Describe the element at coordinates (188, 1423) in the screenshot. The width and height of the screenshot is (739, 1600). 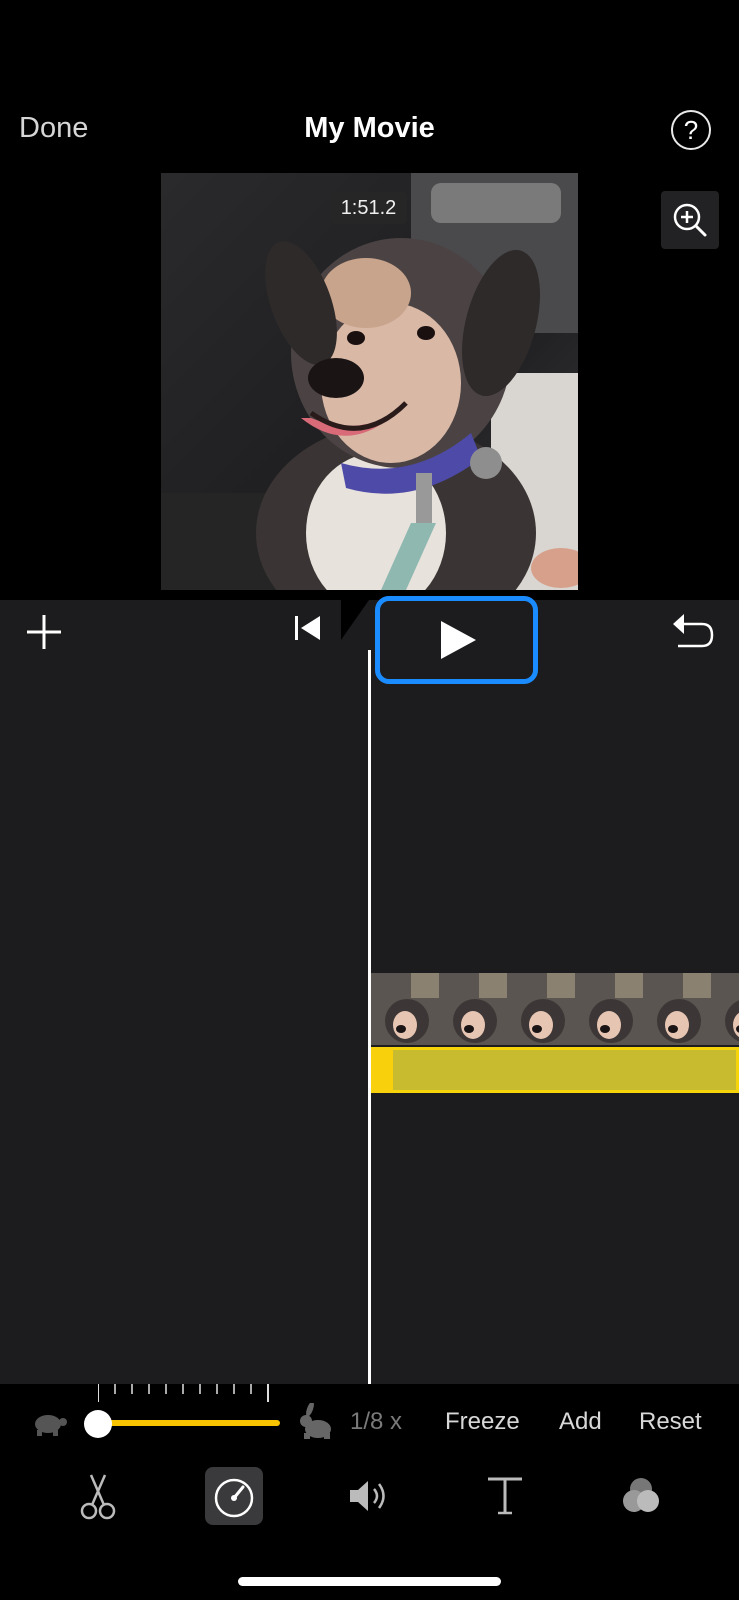
I see `speed-slider-track` at that location.